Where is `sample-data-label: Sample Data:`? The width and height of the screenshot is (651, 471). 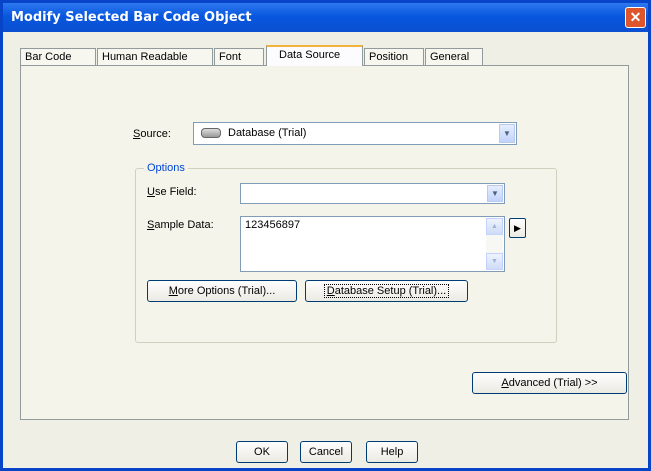 sample-data-label: Sample Data: is located at coordinates (180, 225).